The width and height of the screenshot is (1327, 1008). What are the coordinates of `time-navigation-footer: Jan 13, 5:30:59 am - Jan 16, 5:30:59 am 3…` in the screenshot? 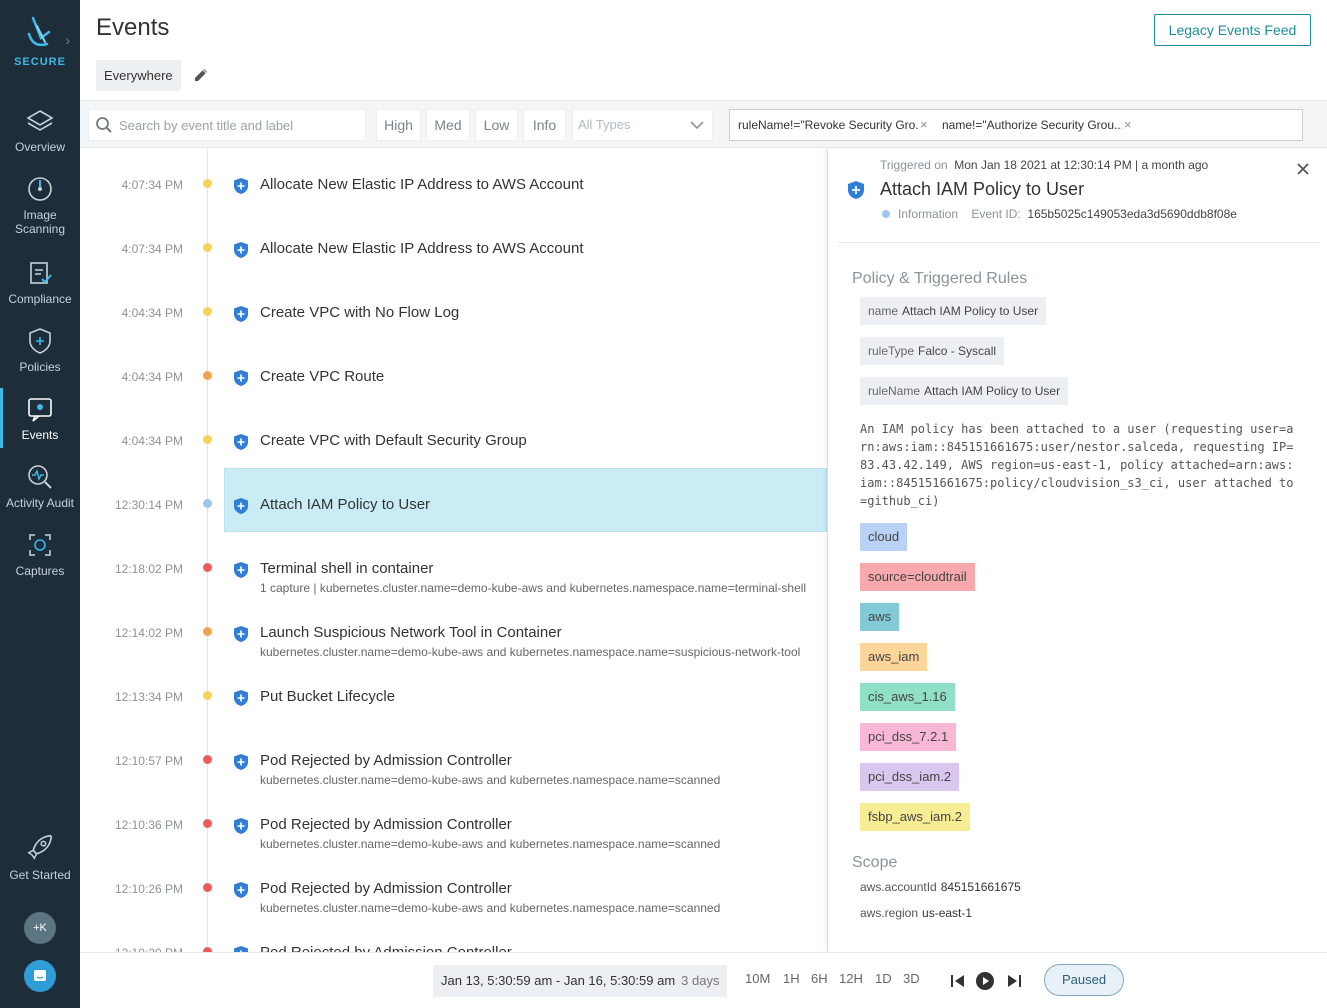 It's located at (703, 980).